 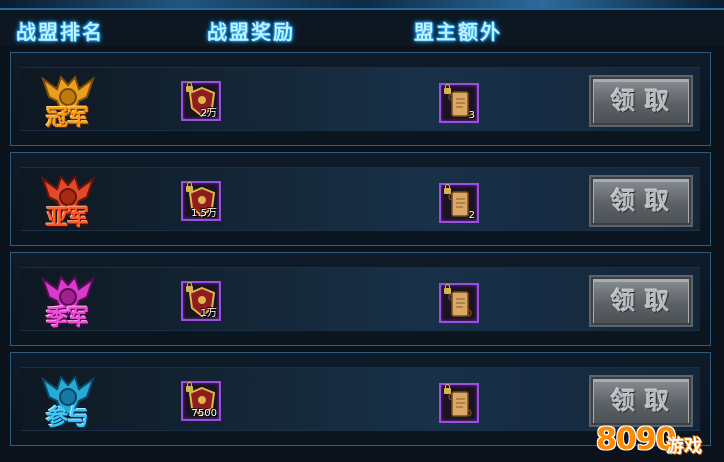 I want to click on rank-label: 季军, so click(x=67, y=318).